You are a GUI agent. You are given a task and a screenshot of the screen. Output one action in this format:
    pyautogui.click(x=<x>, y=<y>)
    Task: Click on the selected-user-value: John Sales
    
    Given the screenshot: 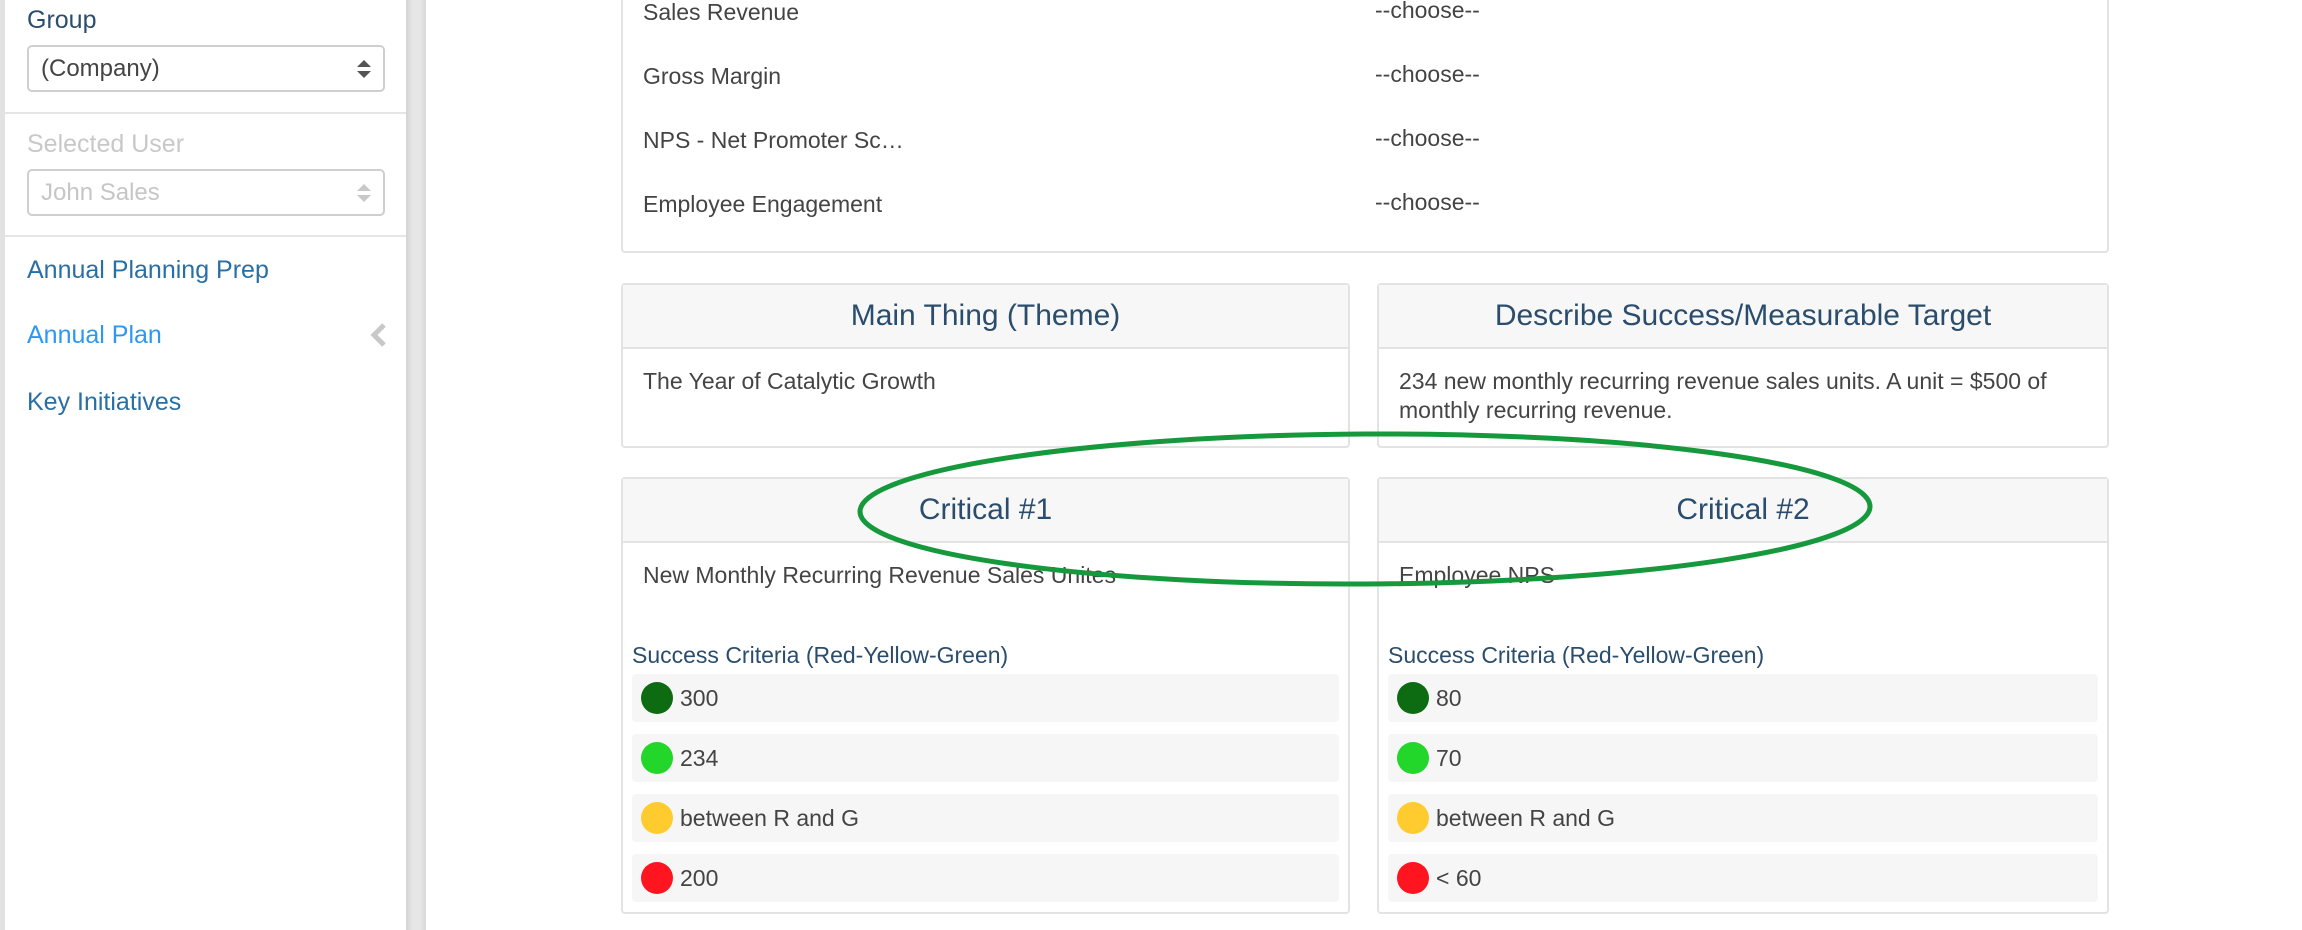 What is the action you would take?
    pyautogui.click(x=100, y=192)
    